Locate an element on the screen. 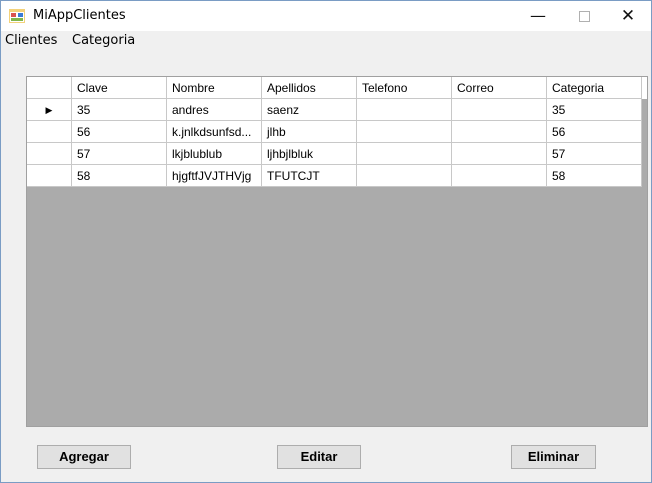 The image size is (652, 483). eliminar-button: Eliminar is located at coordinates (553, 457).